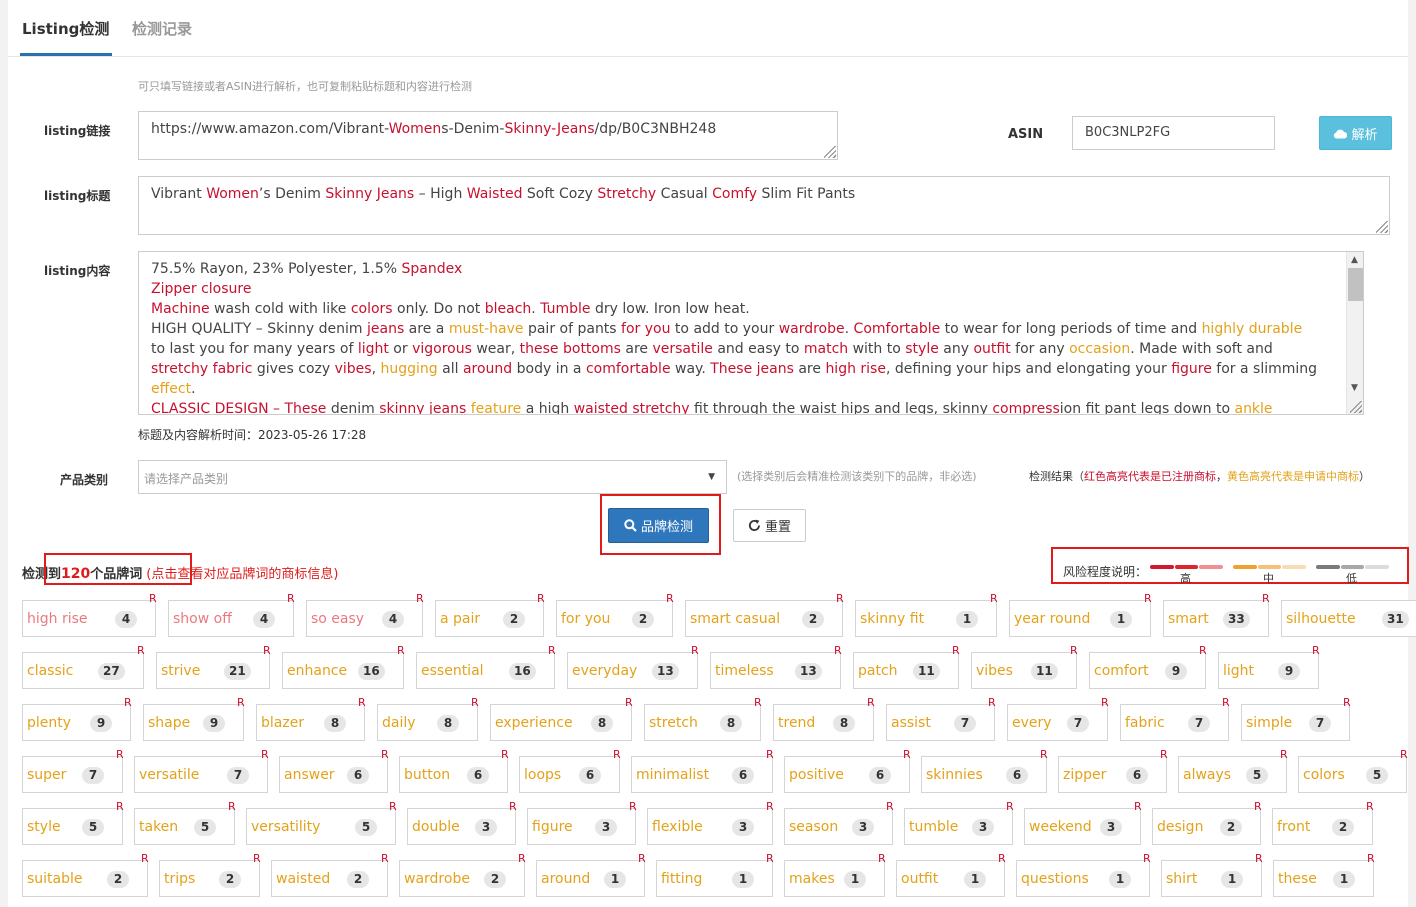 The height and width of the screenshot is (907, 1416). What do you see at coordinates (591, 874) in the screenshot?
I see `brand-word-chip: around 1 R` at bounding box center [591, 874].